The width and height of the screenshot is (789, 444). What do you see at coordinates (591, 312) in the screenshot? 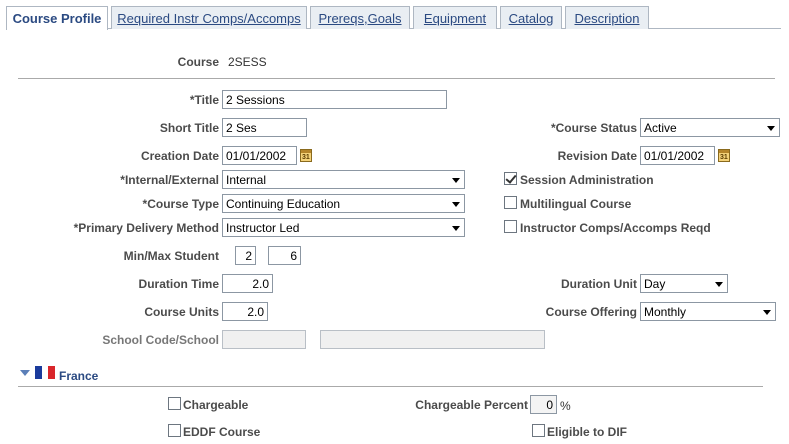
I see `course-offering-label: Course Offering` at bounding box center [591, 312].